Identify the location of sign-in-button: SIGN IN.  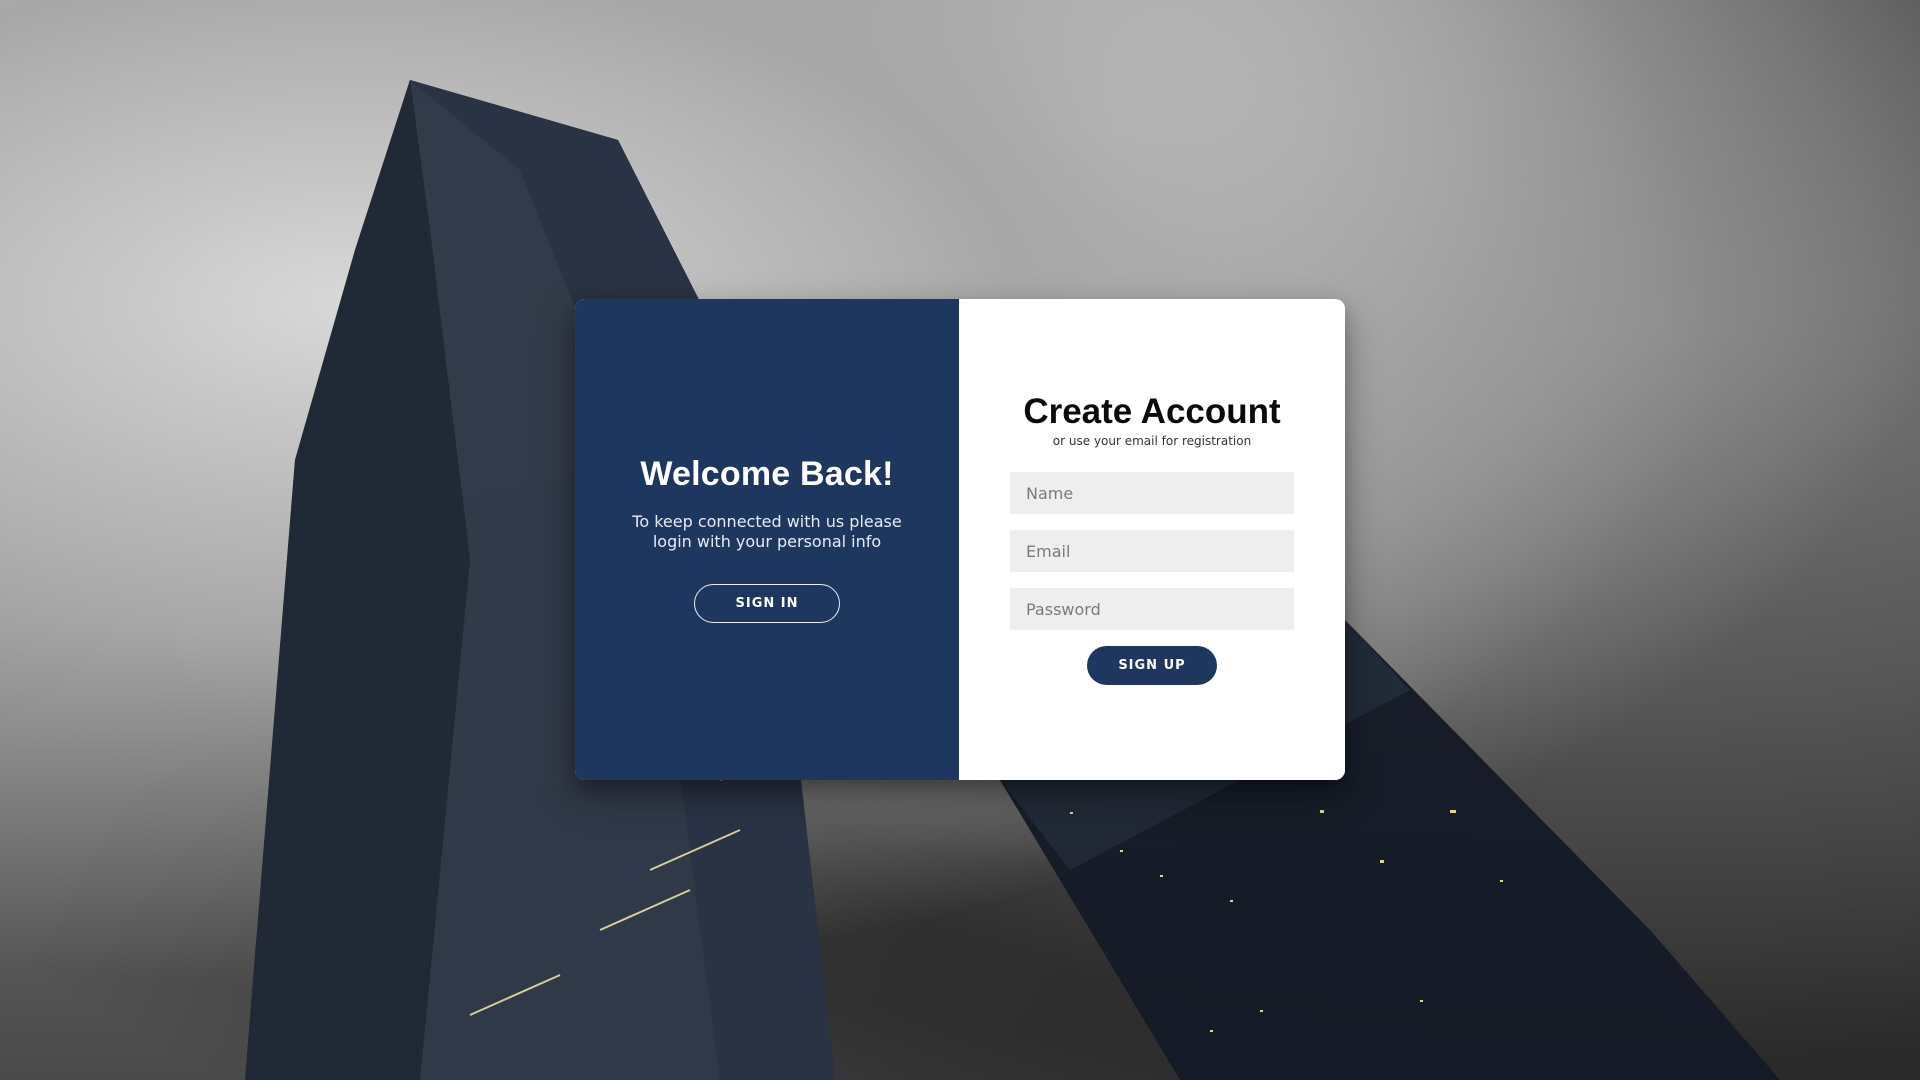
(767, 603).